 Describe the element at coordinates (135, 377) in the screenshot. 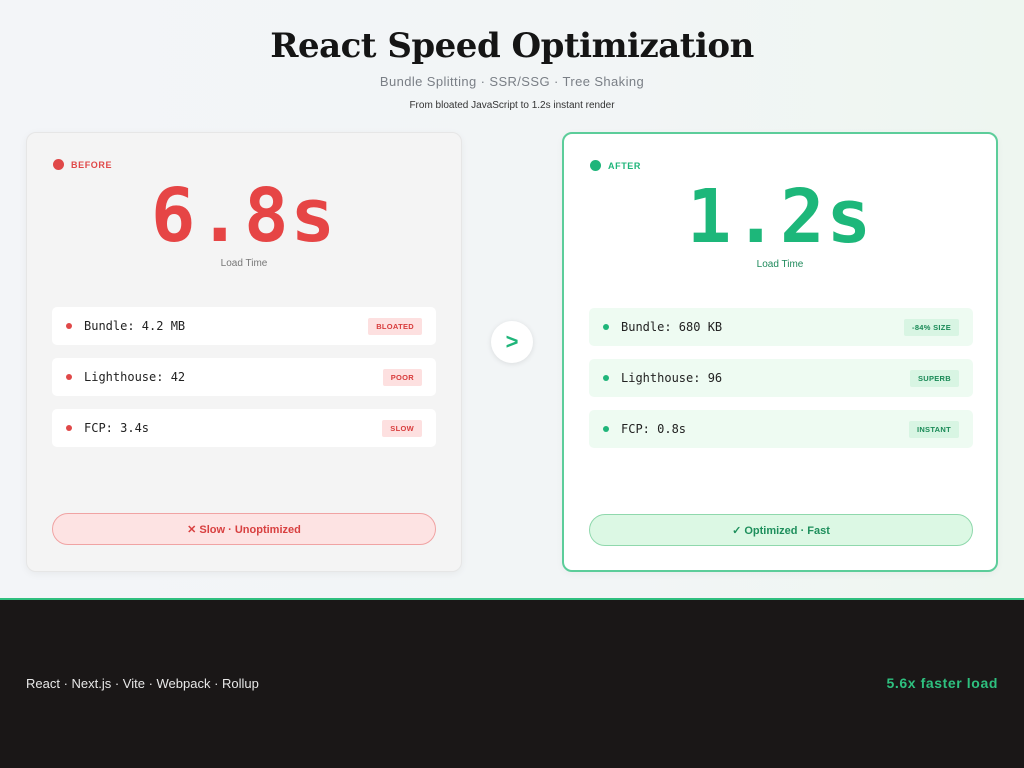

I see `metric-text: Lighthouse: 42` at that location.